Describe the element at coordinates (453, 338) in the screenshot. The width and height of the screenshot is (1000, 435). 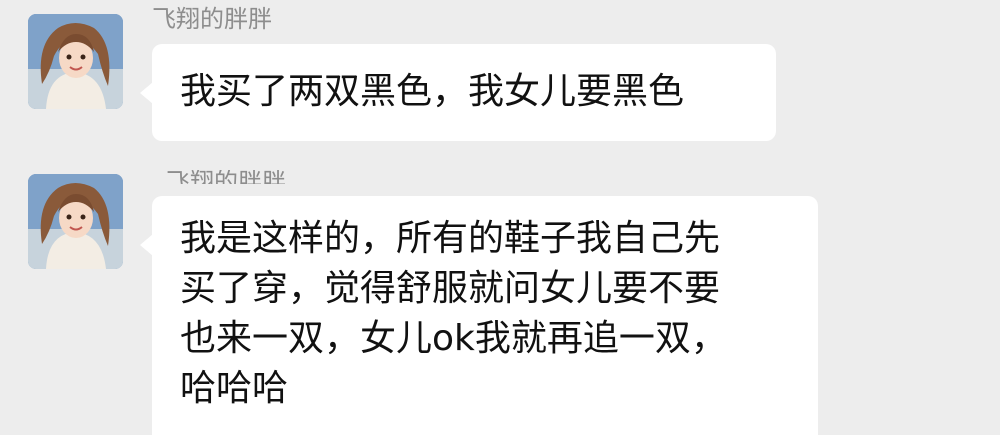
I see `message-text-line: 也来一双，女儿ok我就再追一双，` at that location.